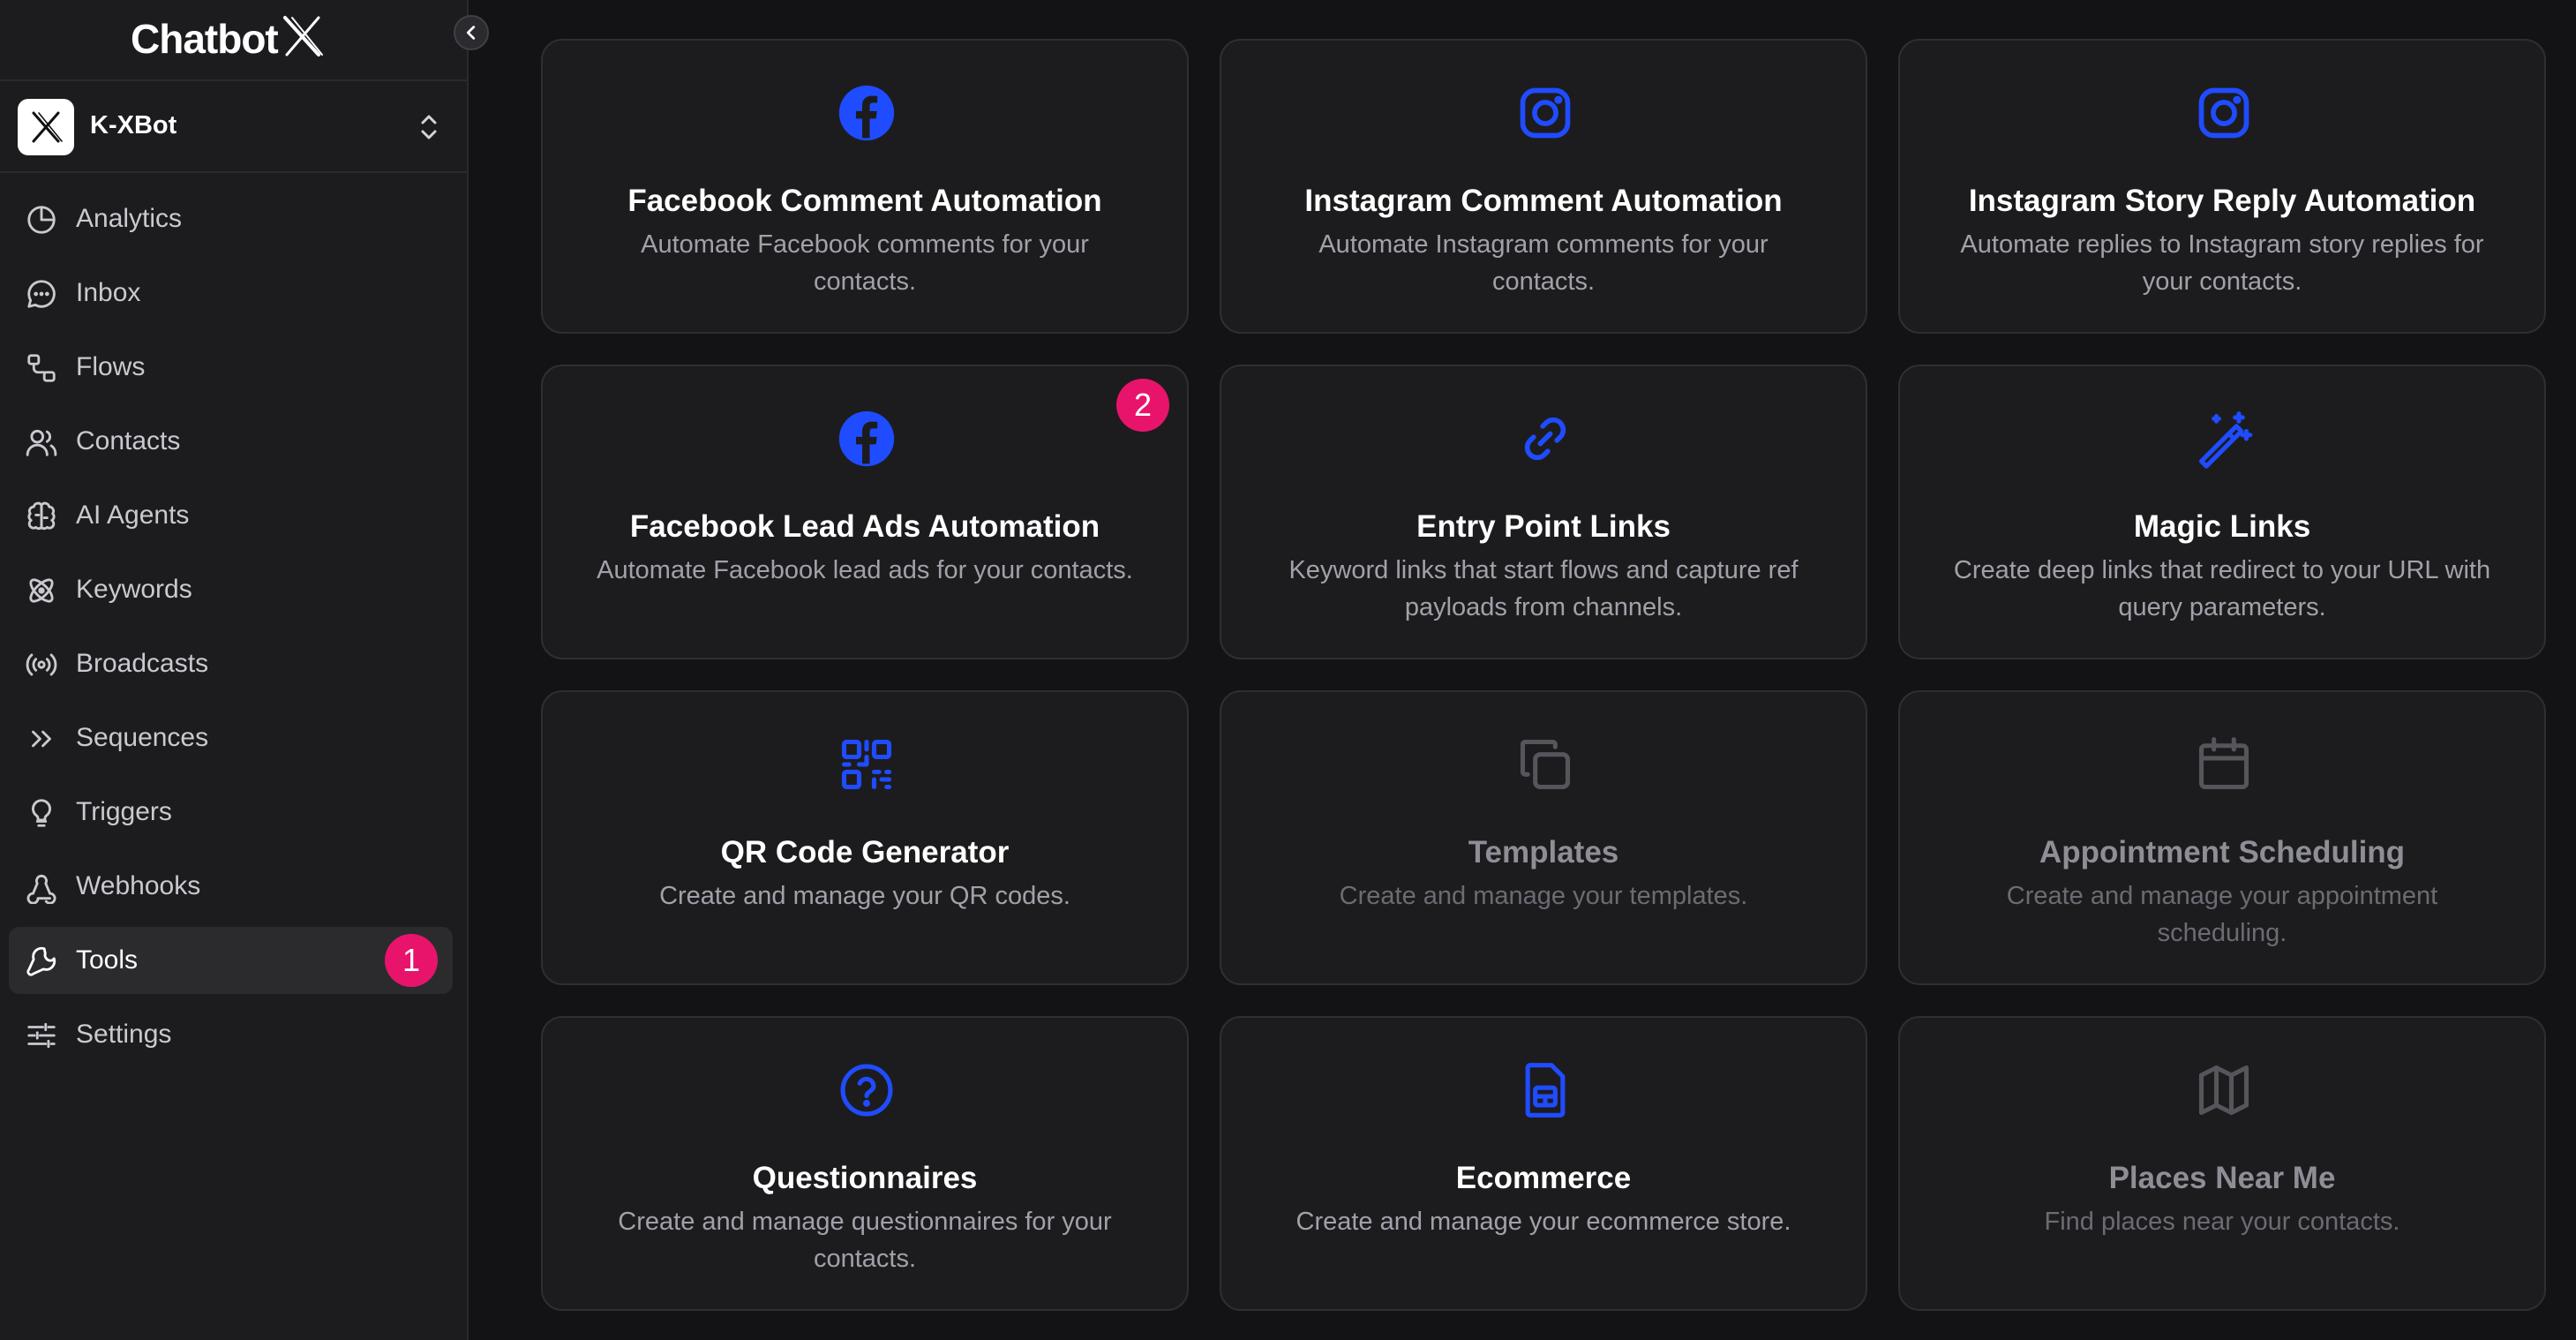 The image size is (2576, 1340). Describe the element at coordinates (41, 591) in the screenshot. I see `atom-icon` at that location.